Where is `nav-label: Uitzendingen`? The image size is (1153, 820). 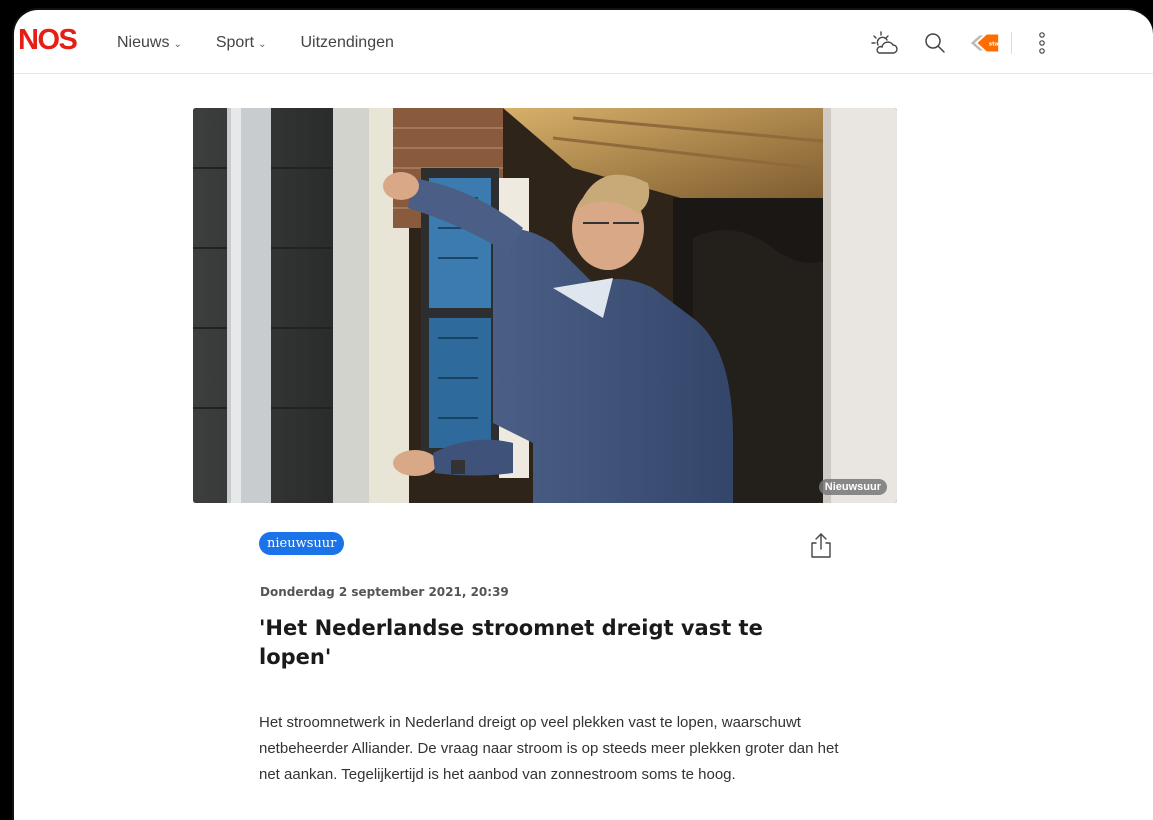
nav-label: Uitzendingen is located at coordinates (347, 42).